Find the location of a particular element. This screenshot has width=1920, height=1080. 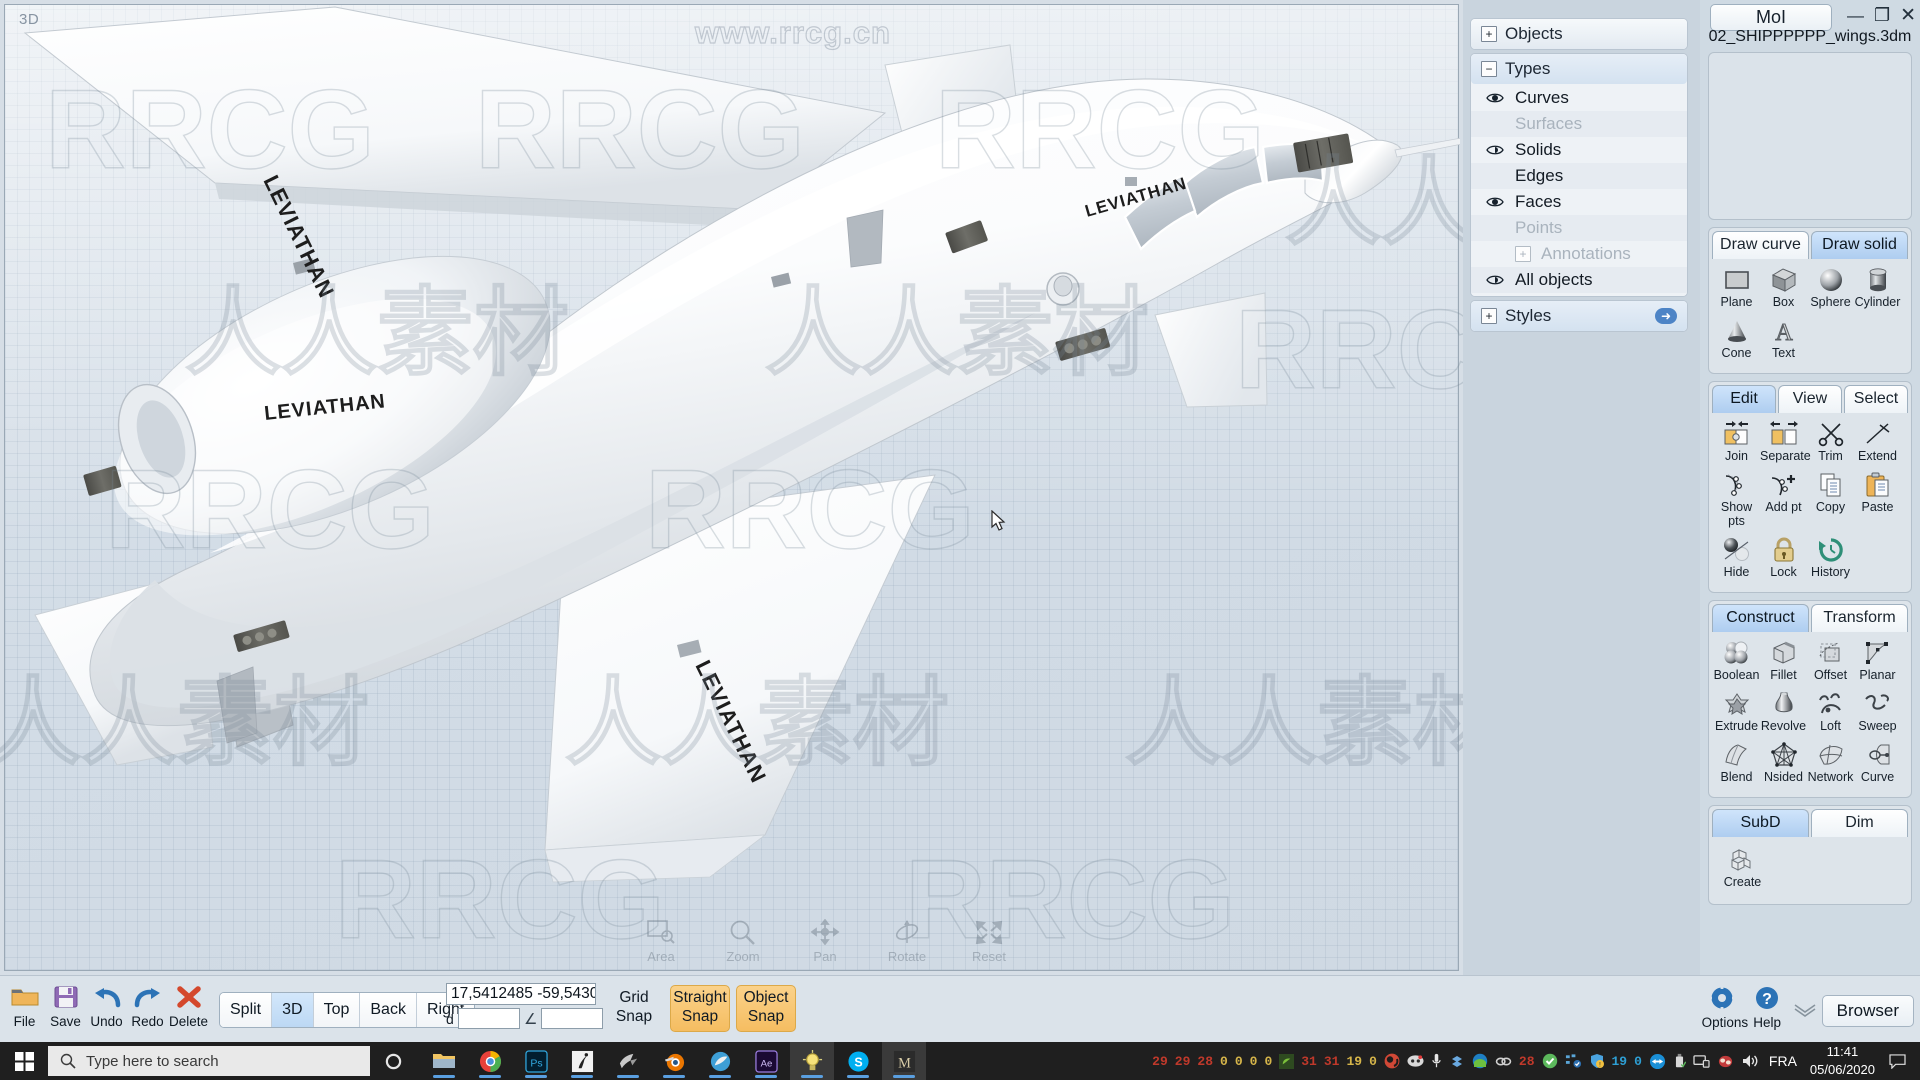

view-mode-buttons: Split 3D Top Back Right is located at coordinates (347, 1010).